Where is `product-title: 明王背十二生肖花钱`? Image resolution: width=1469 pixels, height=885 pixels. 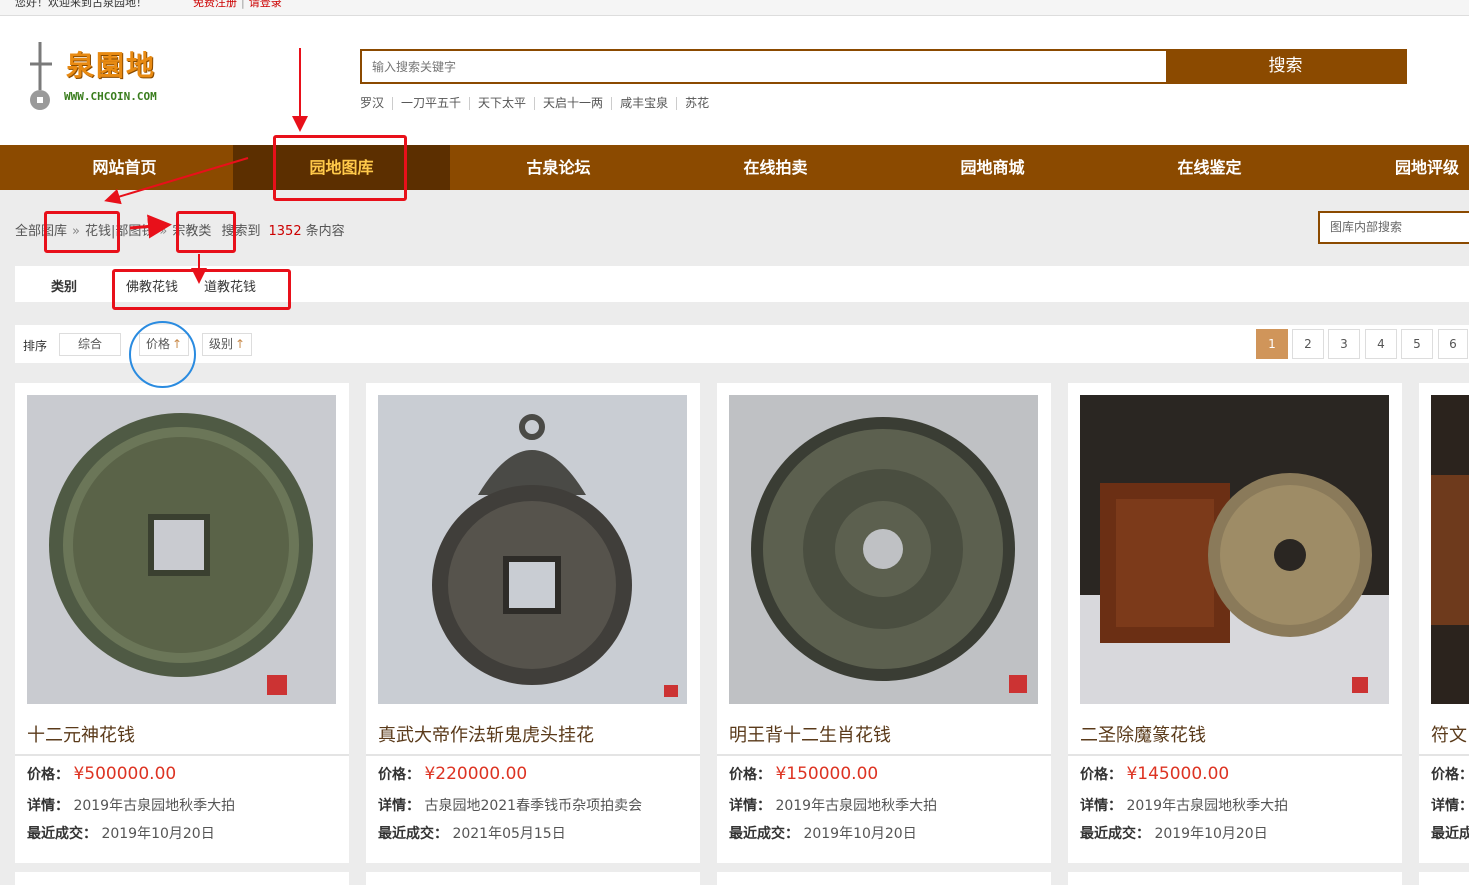 product-title: 明王背十二生肖花钱 is located at coordinates (810, 734).